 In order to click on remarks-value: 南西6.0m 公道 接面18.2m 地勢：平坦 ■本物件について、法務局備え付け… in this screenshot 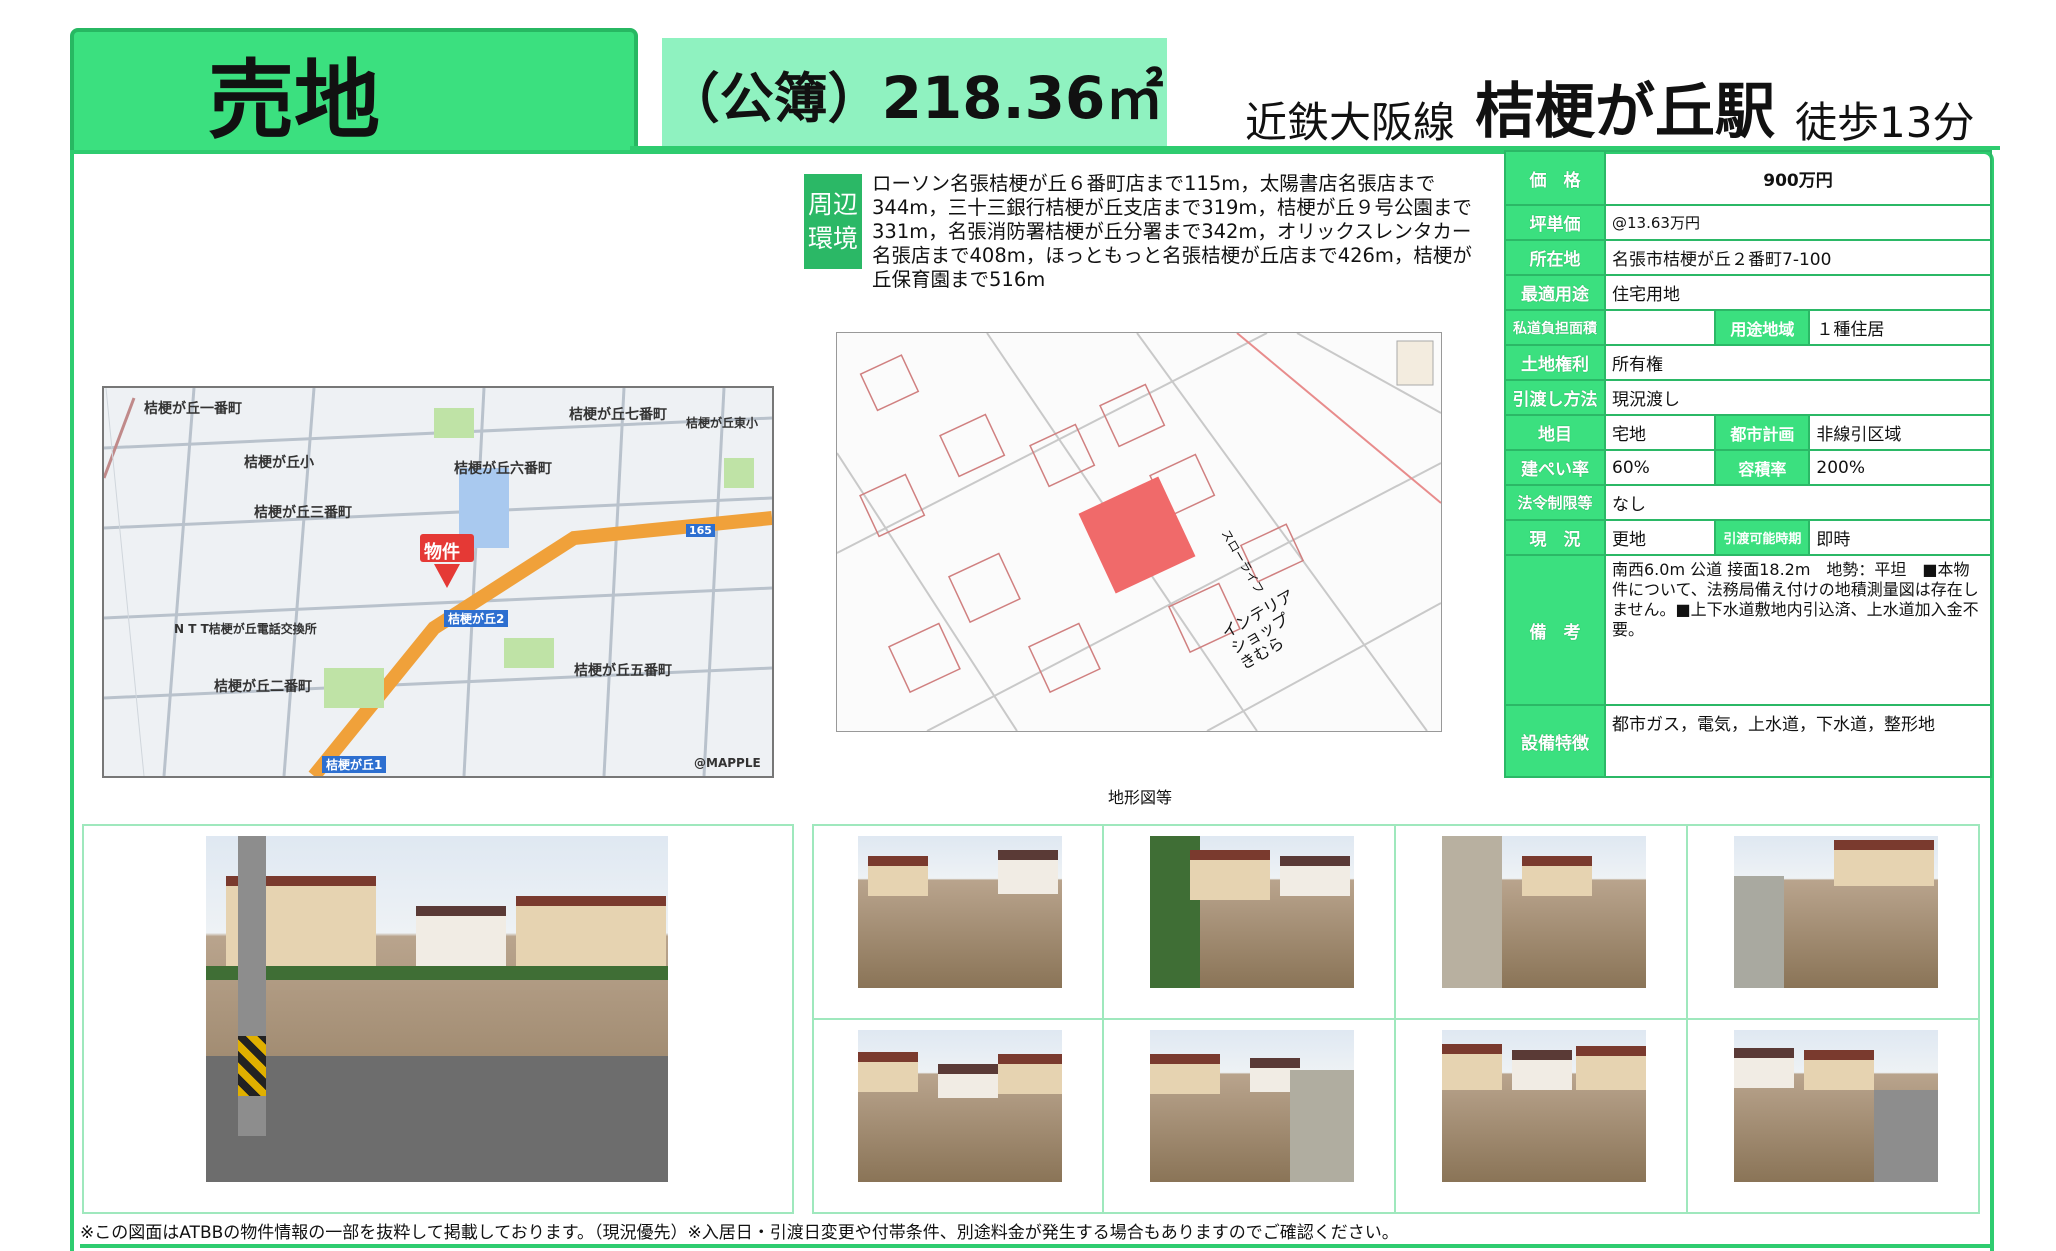, I will do `click(1798, 630)`.